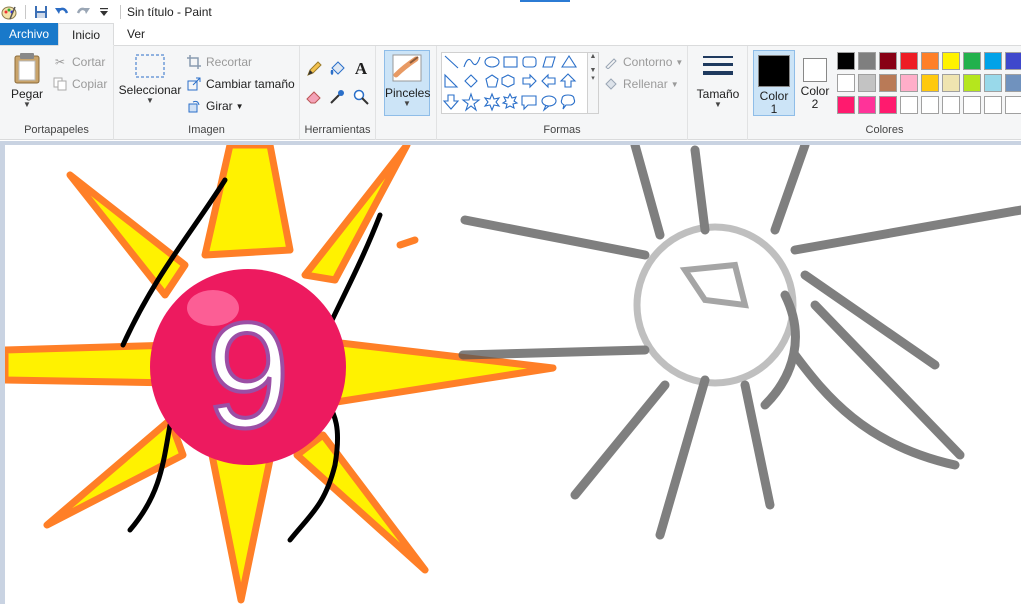 The height and width of the screenshot is (604, 1021). Describe the element at coordinates (194, 84) in the screenshot. I see `resize-icon` at that location.